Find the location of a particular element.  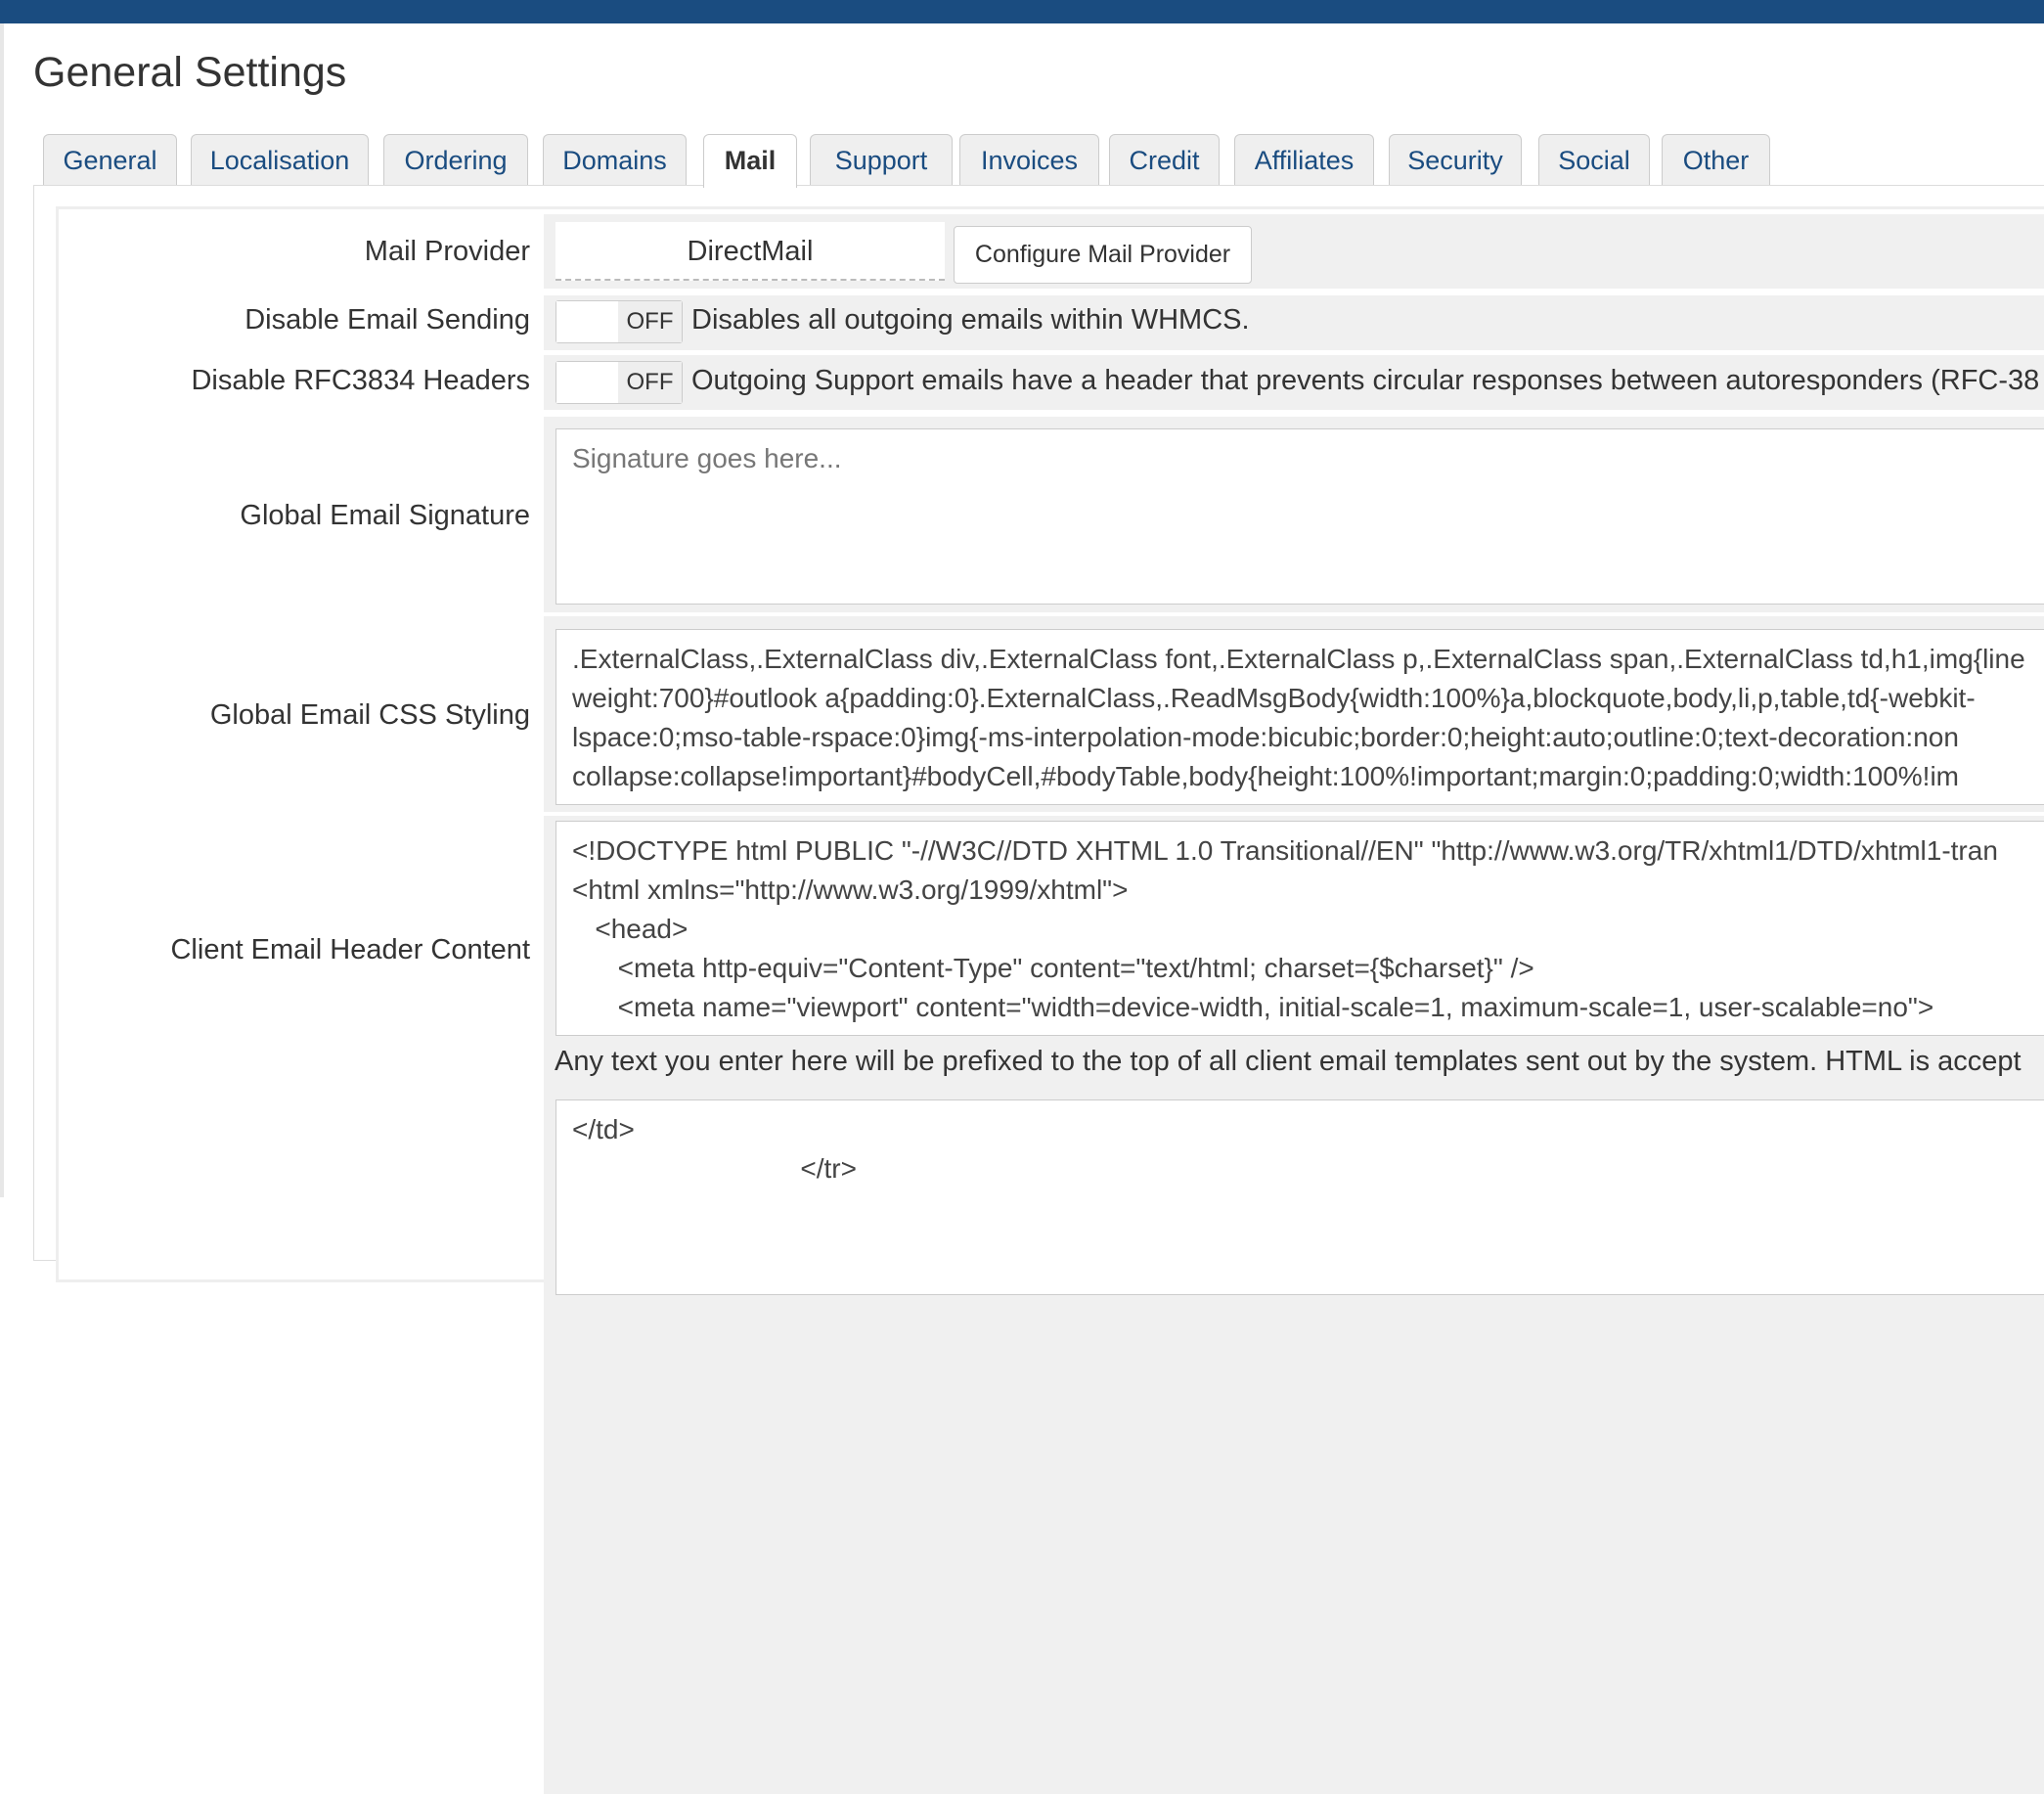

configure-mail-provider-button: Configure Mail Provider is located at coordinates (1103, 255).